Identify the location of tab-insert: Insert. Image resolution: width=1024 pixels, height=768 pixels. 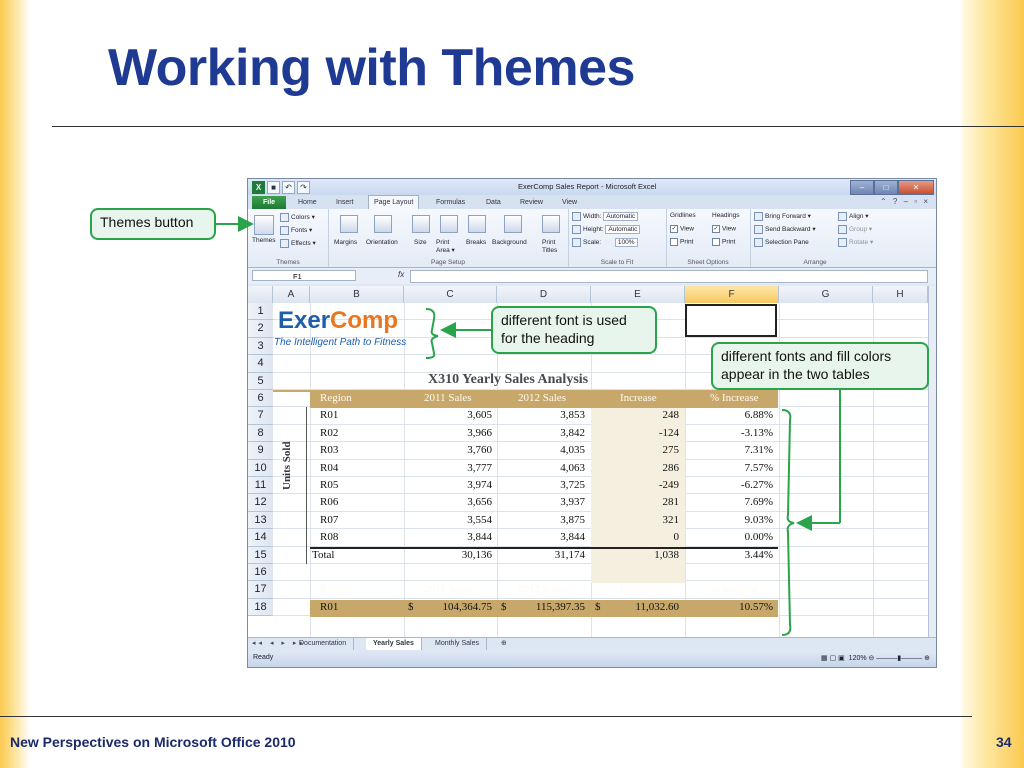
(345, 202).